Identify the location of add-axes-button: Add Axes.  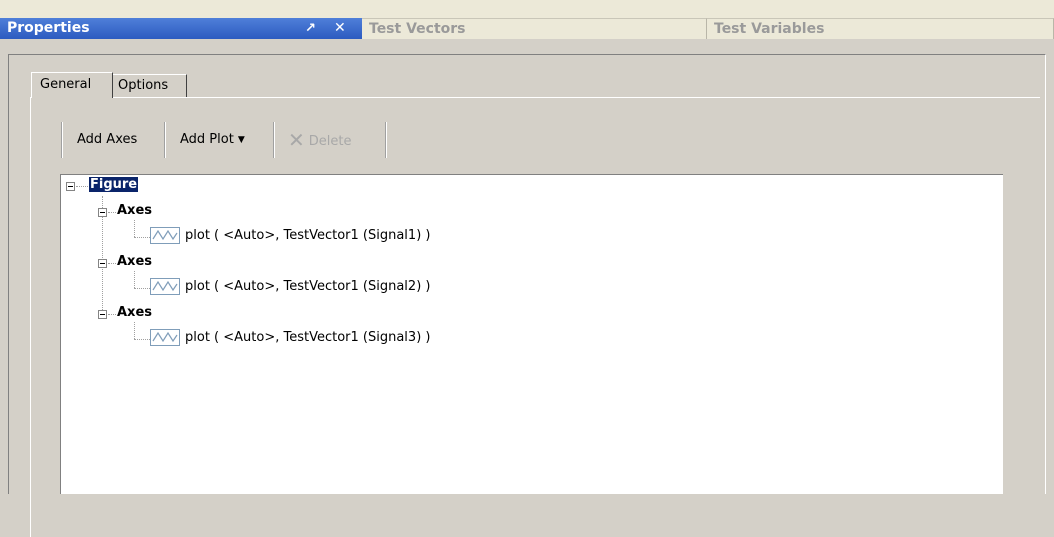
(107, 140).